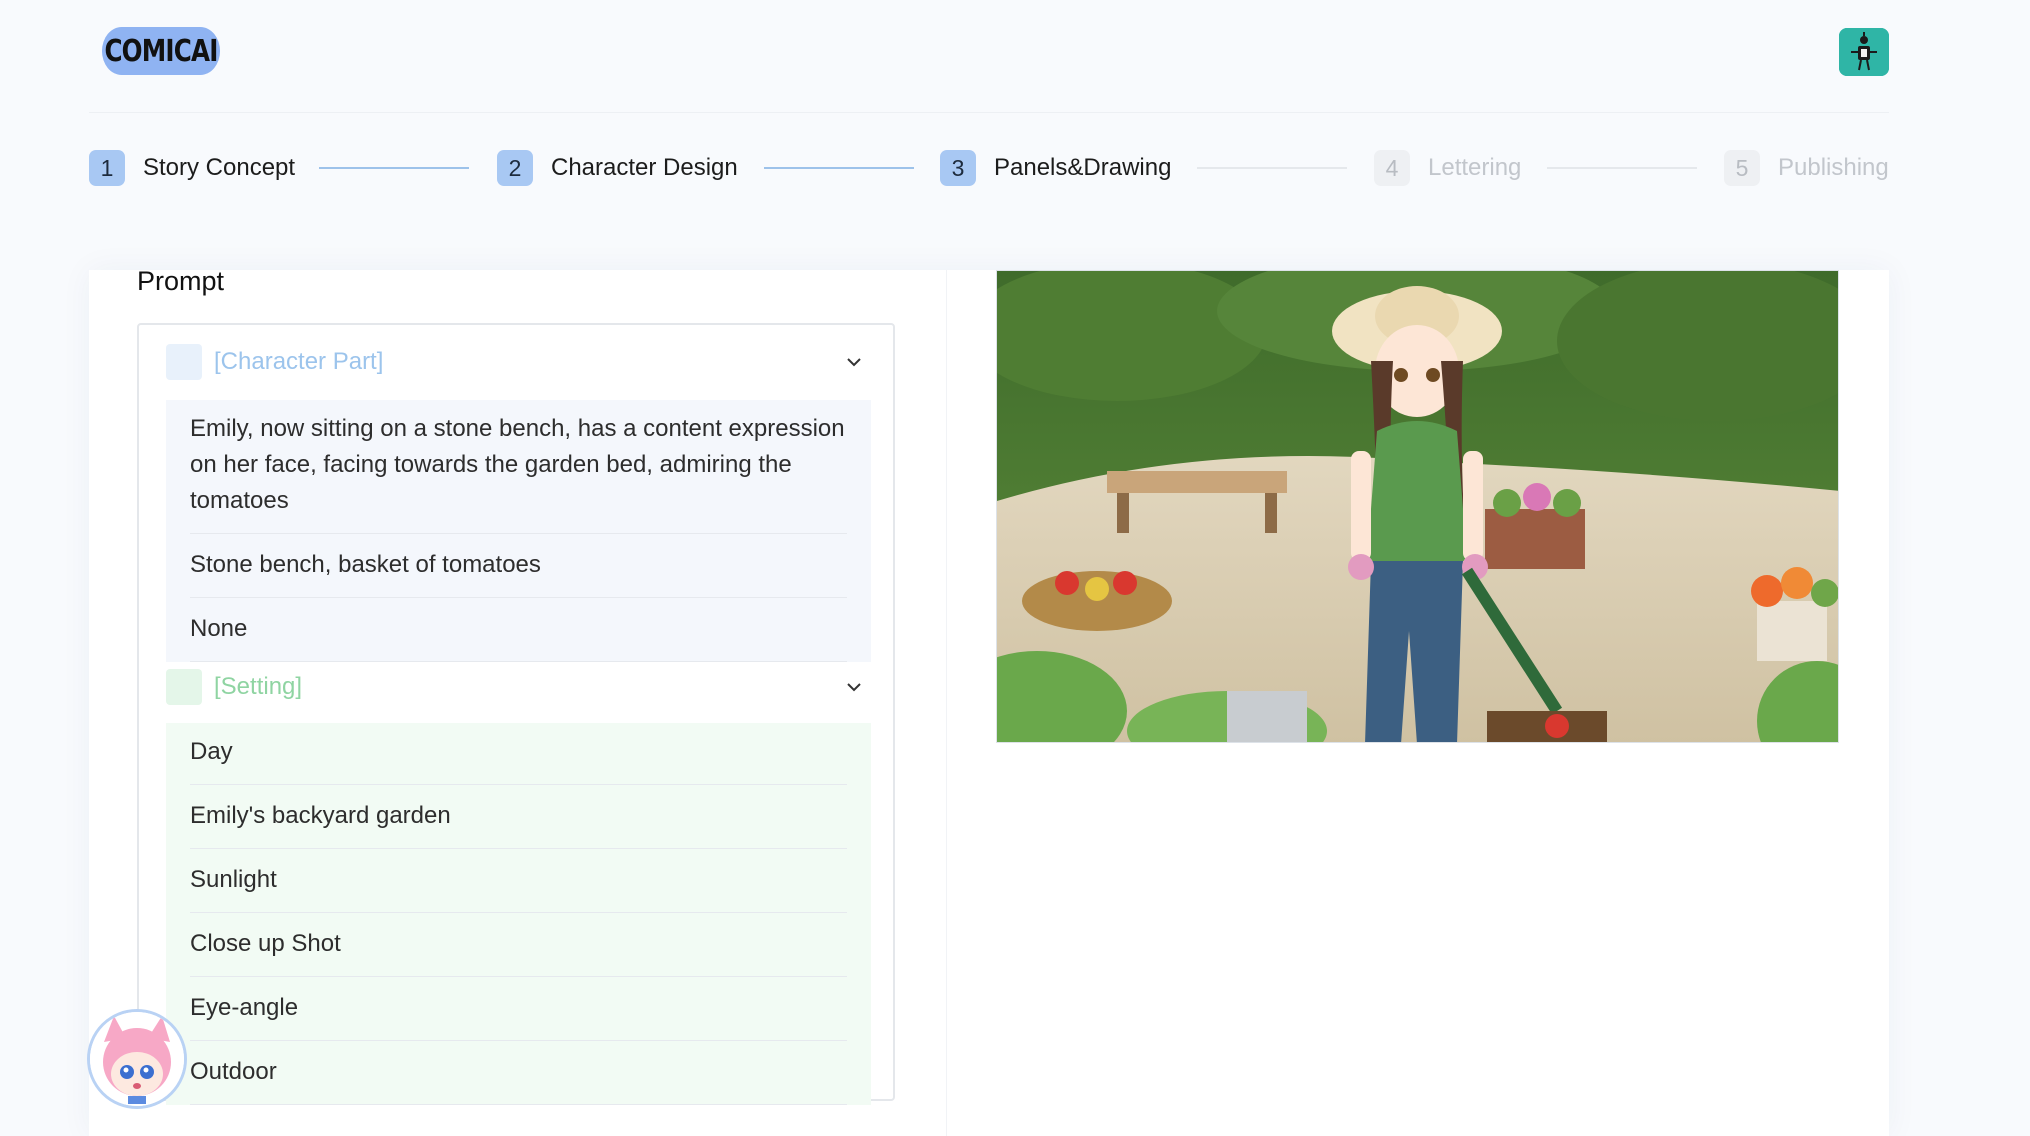 Image resolution: width=2030 pixels, height=1136 pixels. Describe the element at coordinates (1475, 167) in the screenshot. I see `step-label: Lettering` at that location.